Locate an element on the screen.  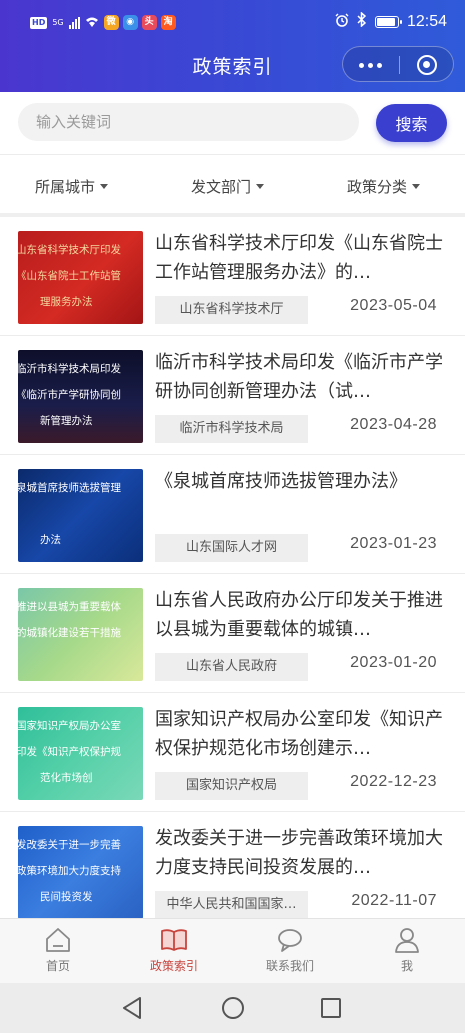
policy-title: 《泉城首席技师选拔管理办法》 is located at coordinates (301, 481).